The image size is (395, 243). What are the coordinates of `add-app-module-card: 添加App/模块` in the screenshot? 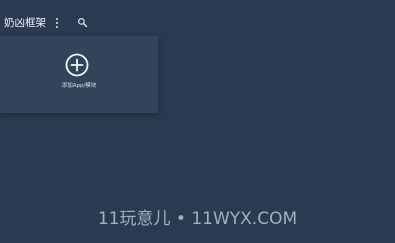 It's located at (79, 74).